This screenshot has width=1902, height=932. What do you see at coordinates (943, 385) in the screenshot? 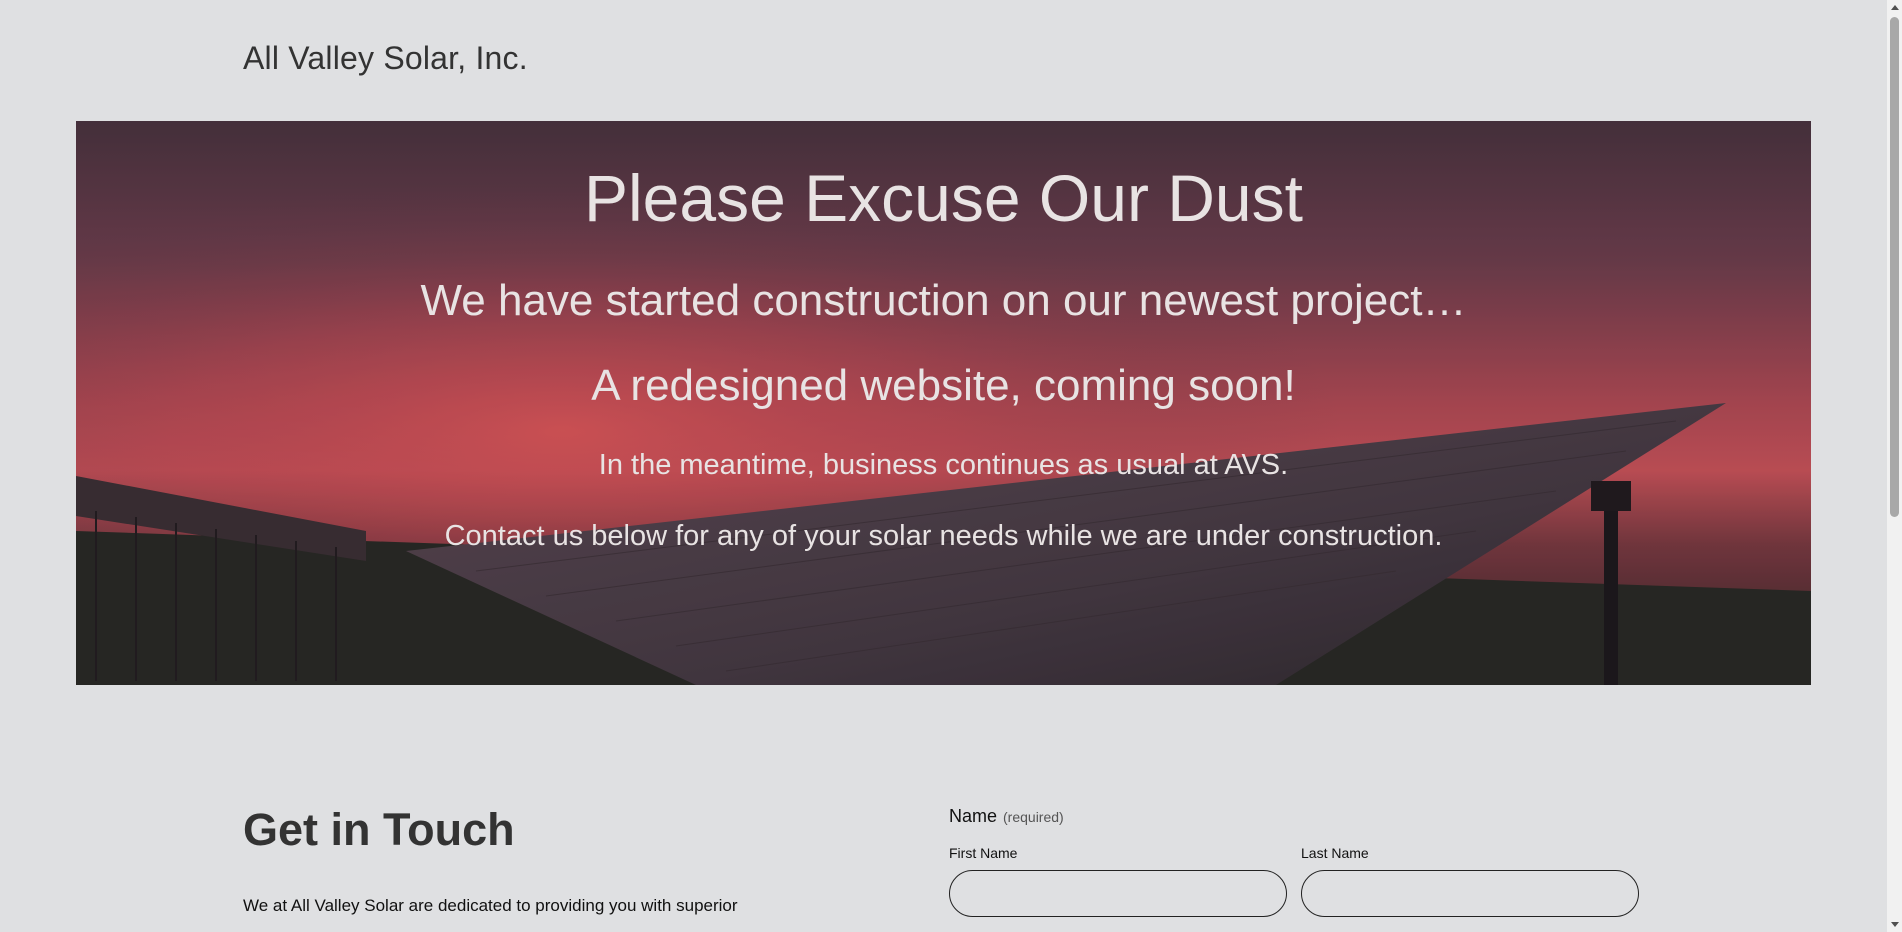
I see `hero-line-redesign: A redesigned website, coming soon!` at bounding box center [943, 385].